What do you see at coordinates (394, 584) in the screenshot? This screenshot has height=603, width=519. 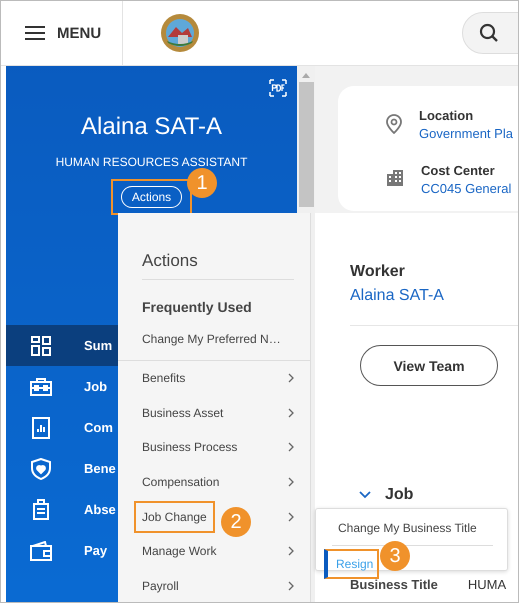 I see `field-label: Business Title` at bounding box center [394, 584].